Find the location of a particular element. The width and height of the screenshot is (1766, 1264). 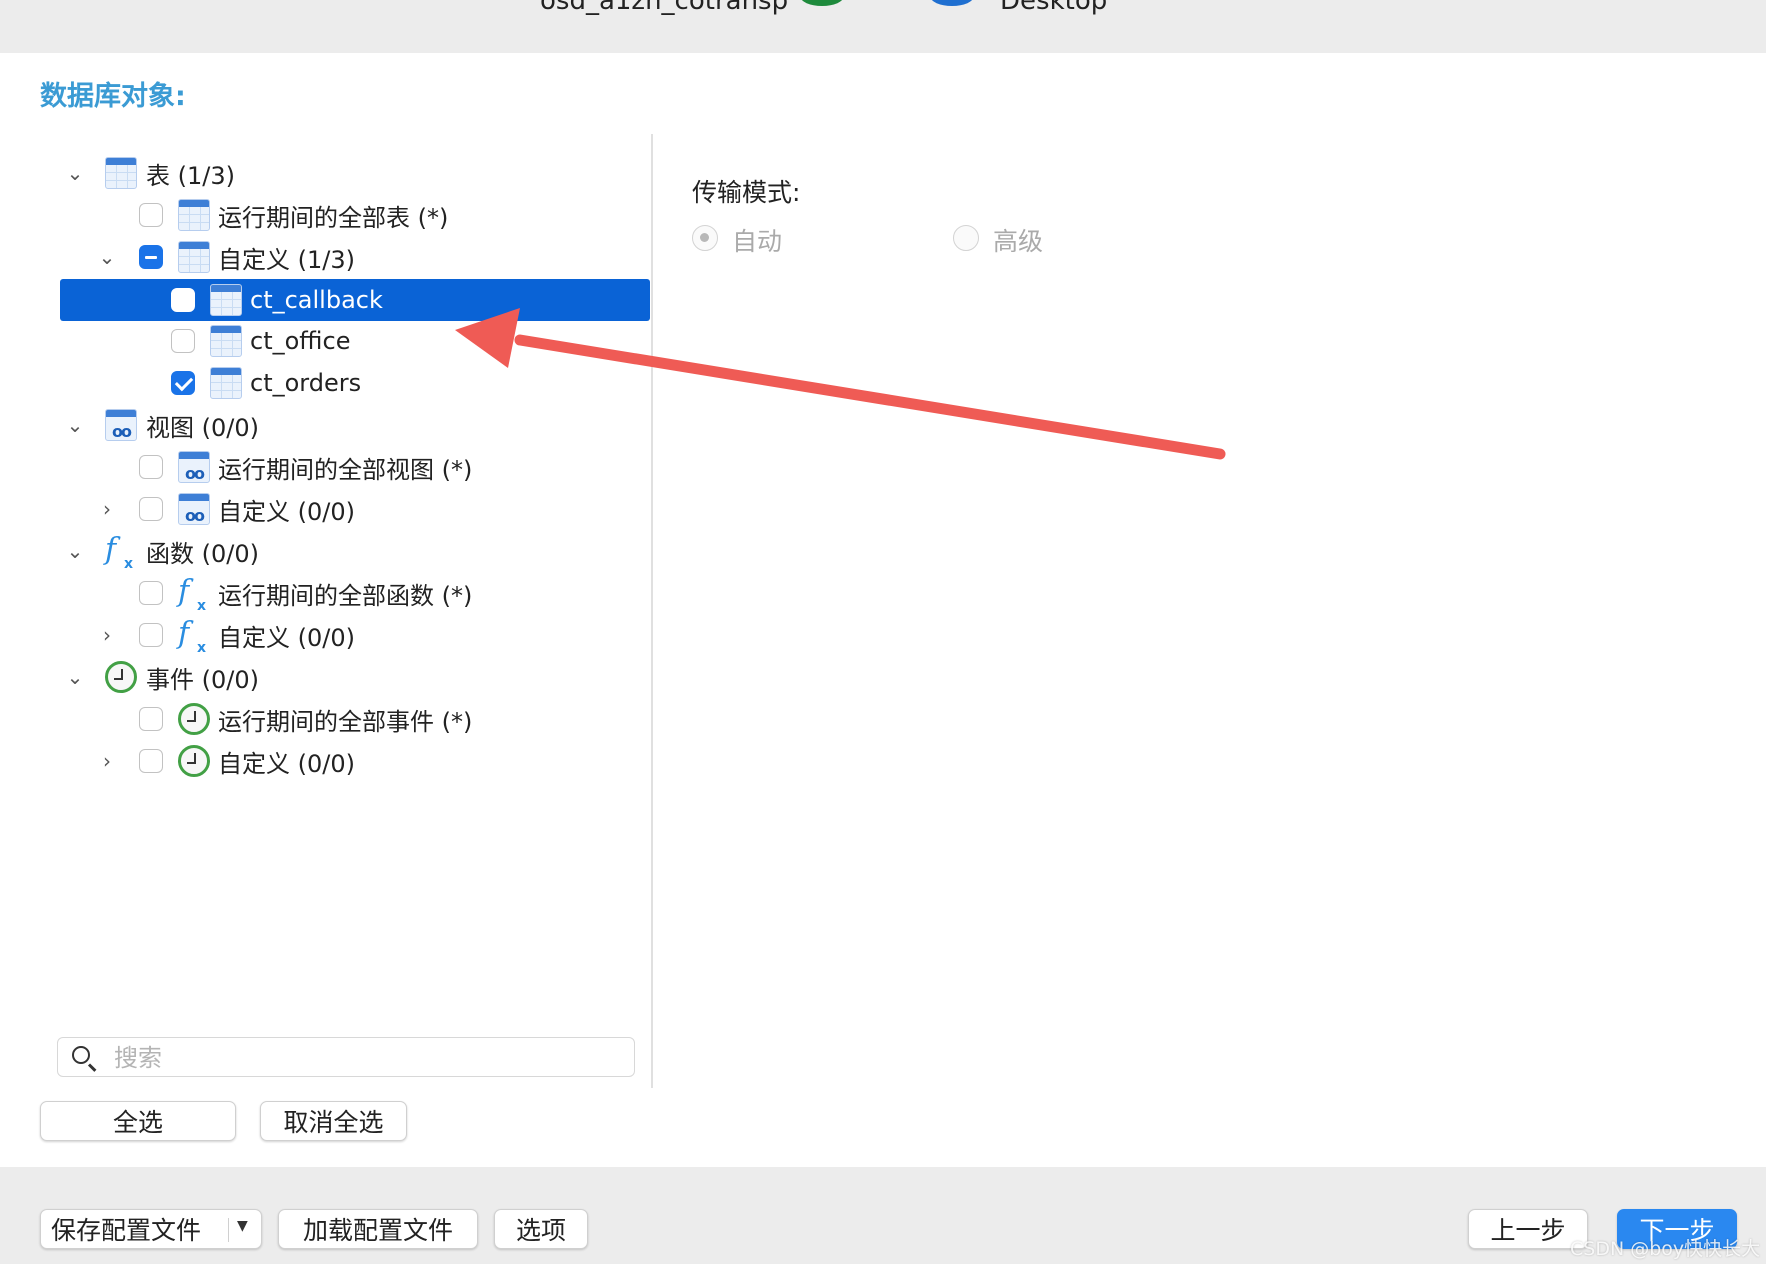

tree-item-label: ct_office is located at coordinates (300, 341).